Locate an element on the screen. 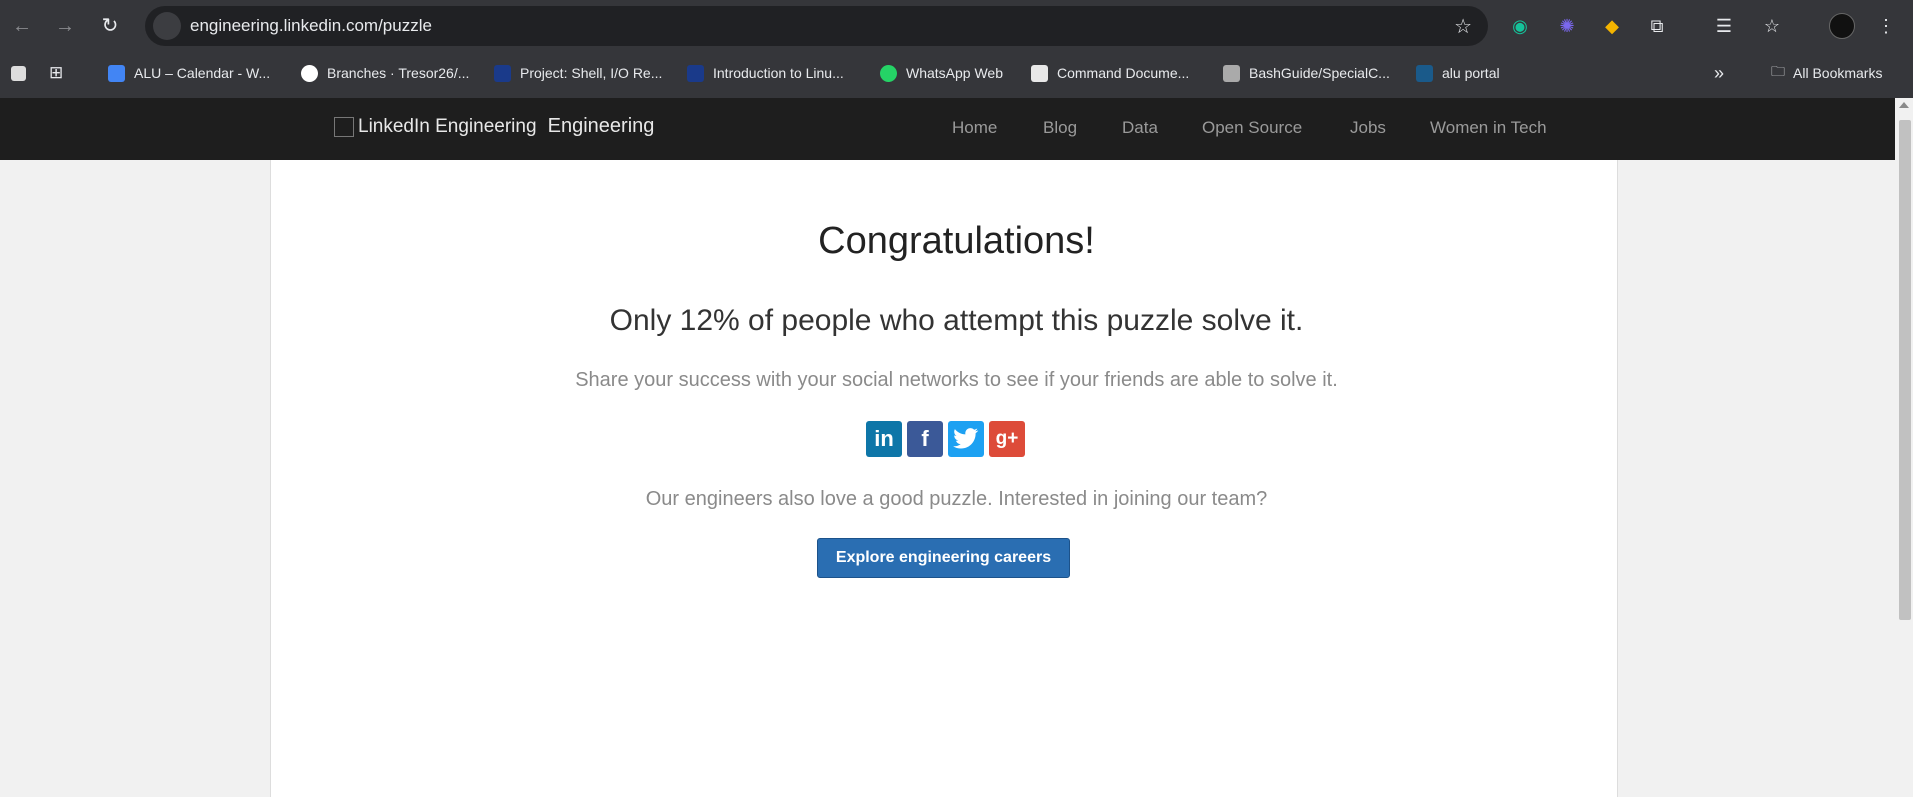 The height and width of the screenshot is (797, 1913). nav-data: Data is located at coordinates (1140, 128).